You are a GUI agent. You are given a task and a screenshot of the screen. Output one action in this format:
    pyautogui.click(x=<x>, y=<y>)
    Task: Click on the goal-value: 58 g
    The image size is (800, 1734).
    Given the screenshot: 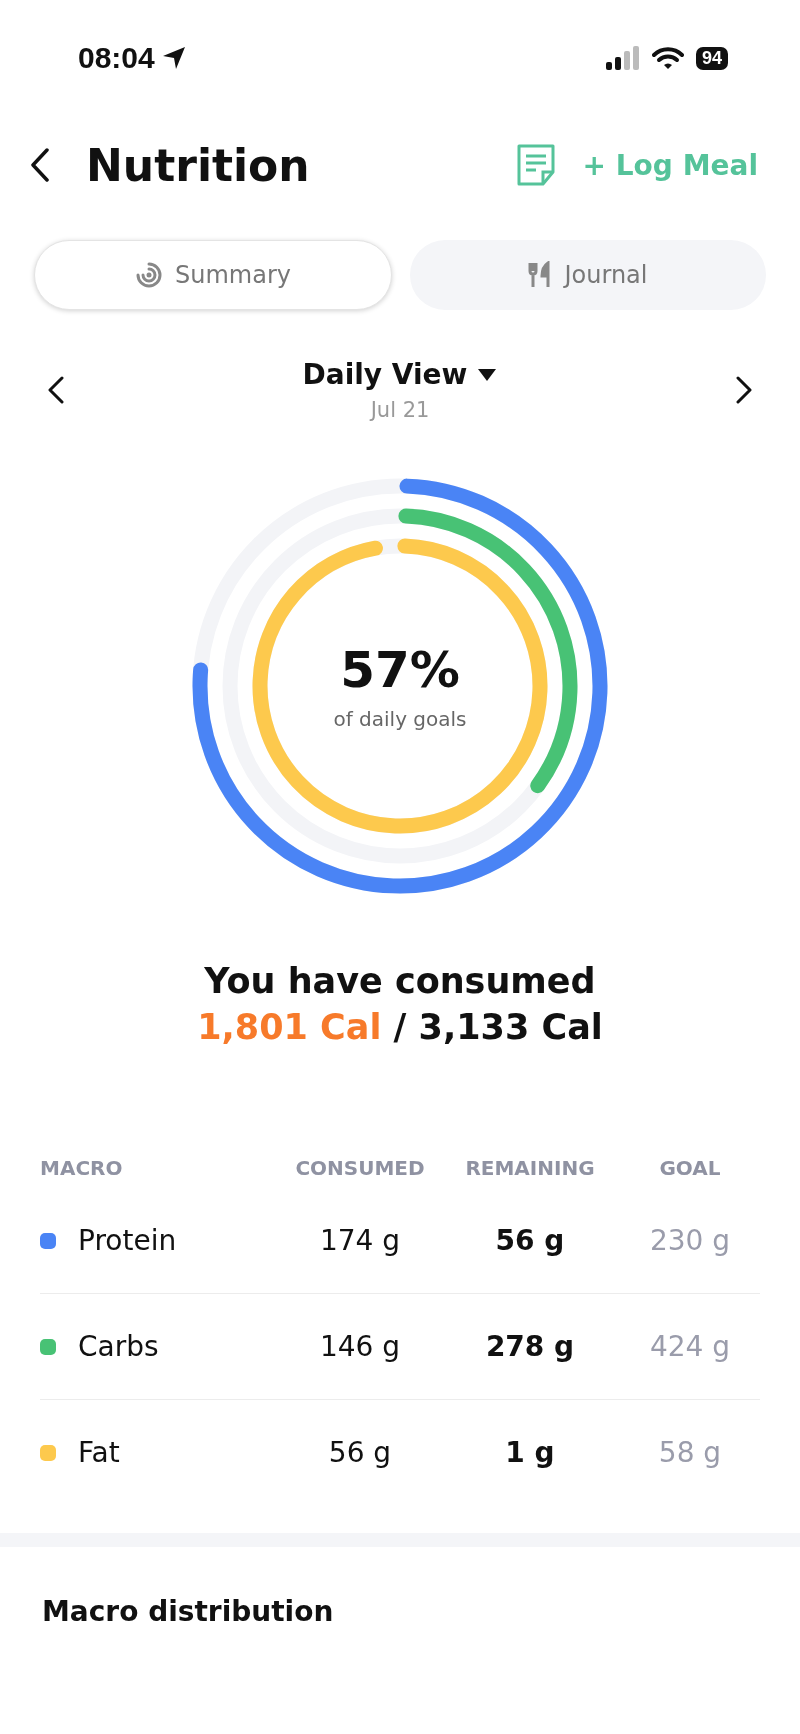 What is the action you would take?
    pyautogui.click(x=690, y=1452)
    